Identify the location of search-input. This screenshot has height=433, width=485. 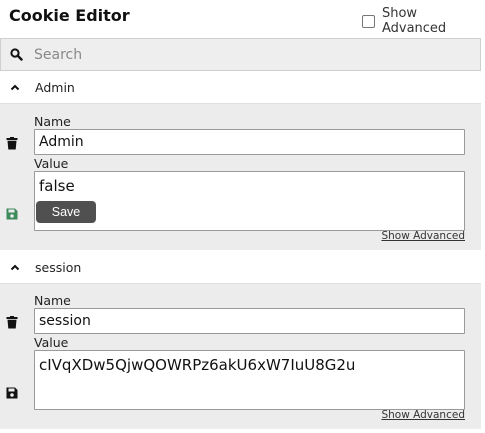
(246, 54).